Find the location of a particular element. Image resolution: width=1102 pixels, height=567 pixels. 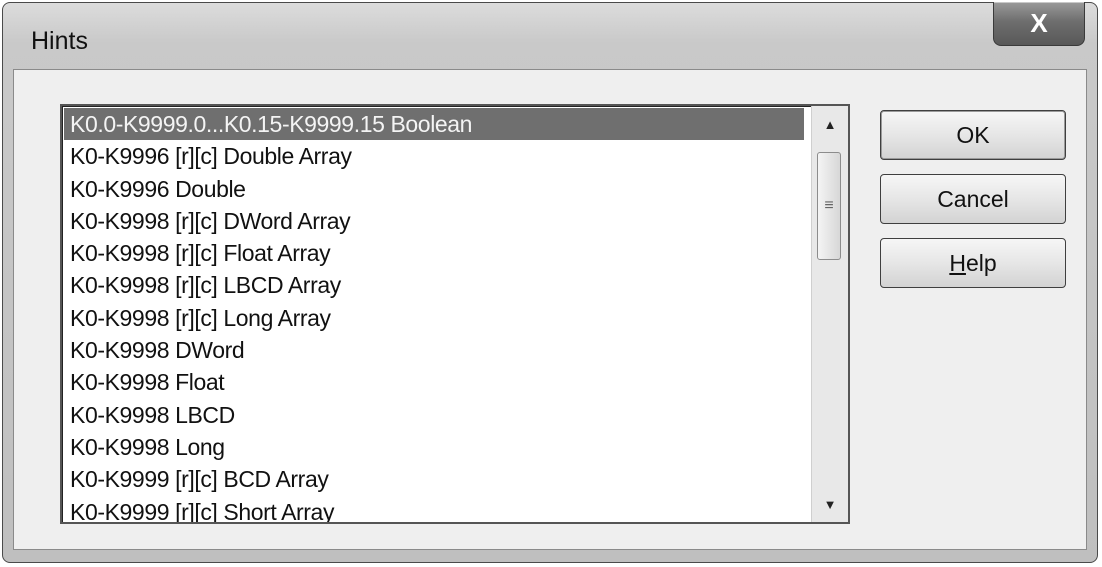

list-item: K0-K9998 Long is located at coordinates (434, 447).